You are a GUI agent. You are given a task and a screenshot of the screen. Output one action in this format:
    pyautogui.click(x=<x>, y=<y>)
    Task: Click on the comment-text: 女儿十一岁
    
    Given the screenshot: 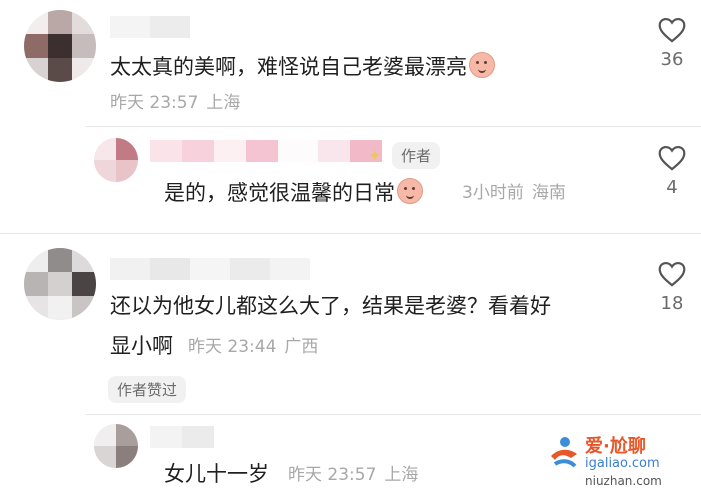 What is the action you would take?
    pyautogui.click(x=216, y=474)
    